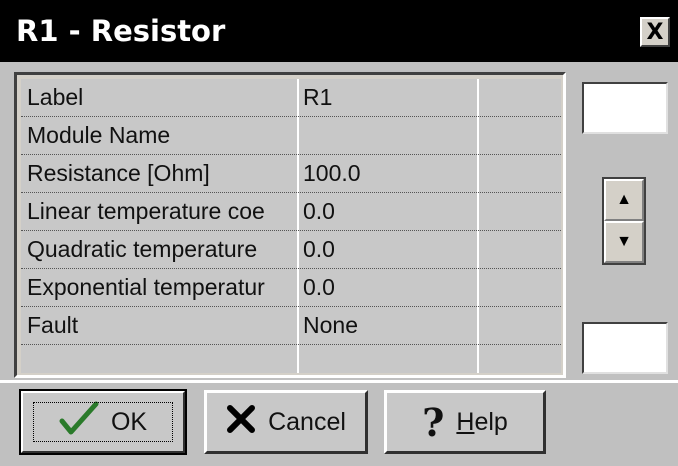 The height and width of the screenshot is (466, 678). I want to click on question-icon: ?, so click(433, 422).